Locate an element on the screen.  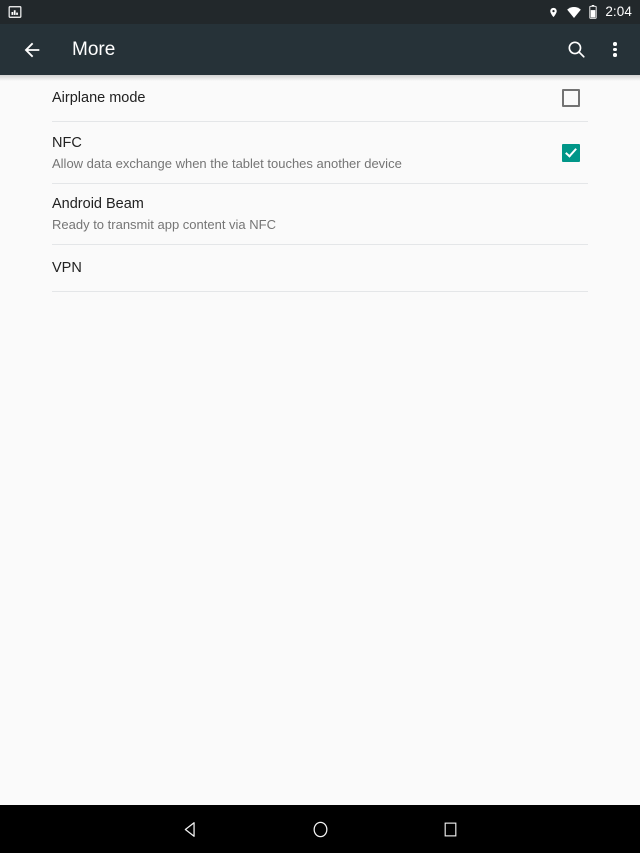
settings-row-airplane-mode: Airplane mode is located at coordinates (320, 98).